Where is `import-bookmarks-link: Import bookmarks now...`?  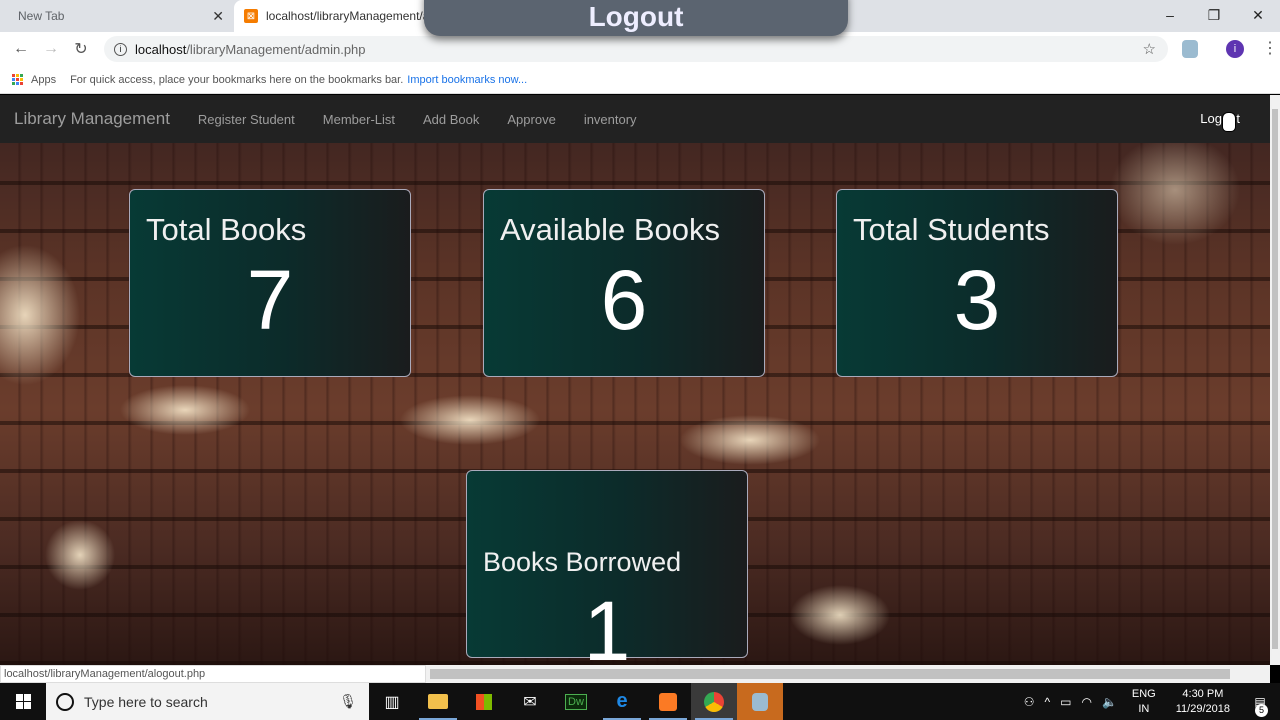 import-bookmarks-link: Import bookmarks now... is located at coordinates (467, 80).